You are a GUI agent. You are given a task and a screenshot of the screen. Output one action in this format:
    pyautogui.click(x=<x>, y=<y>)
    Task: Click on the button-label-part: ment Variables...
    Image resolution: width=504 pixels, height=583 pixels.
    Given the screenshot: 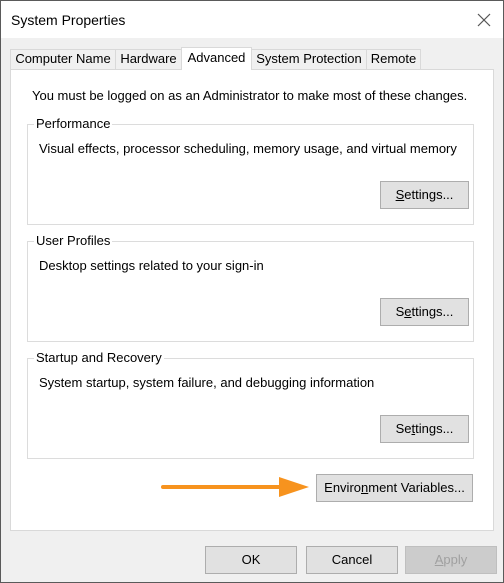 What is the action you would take?
    pyautogui.click(x=416, y=487)
    